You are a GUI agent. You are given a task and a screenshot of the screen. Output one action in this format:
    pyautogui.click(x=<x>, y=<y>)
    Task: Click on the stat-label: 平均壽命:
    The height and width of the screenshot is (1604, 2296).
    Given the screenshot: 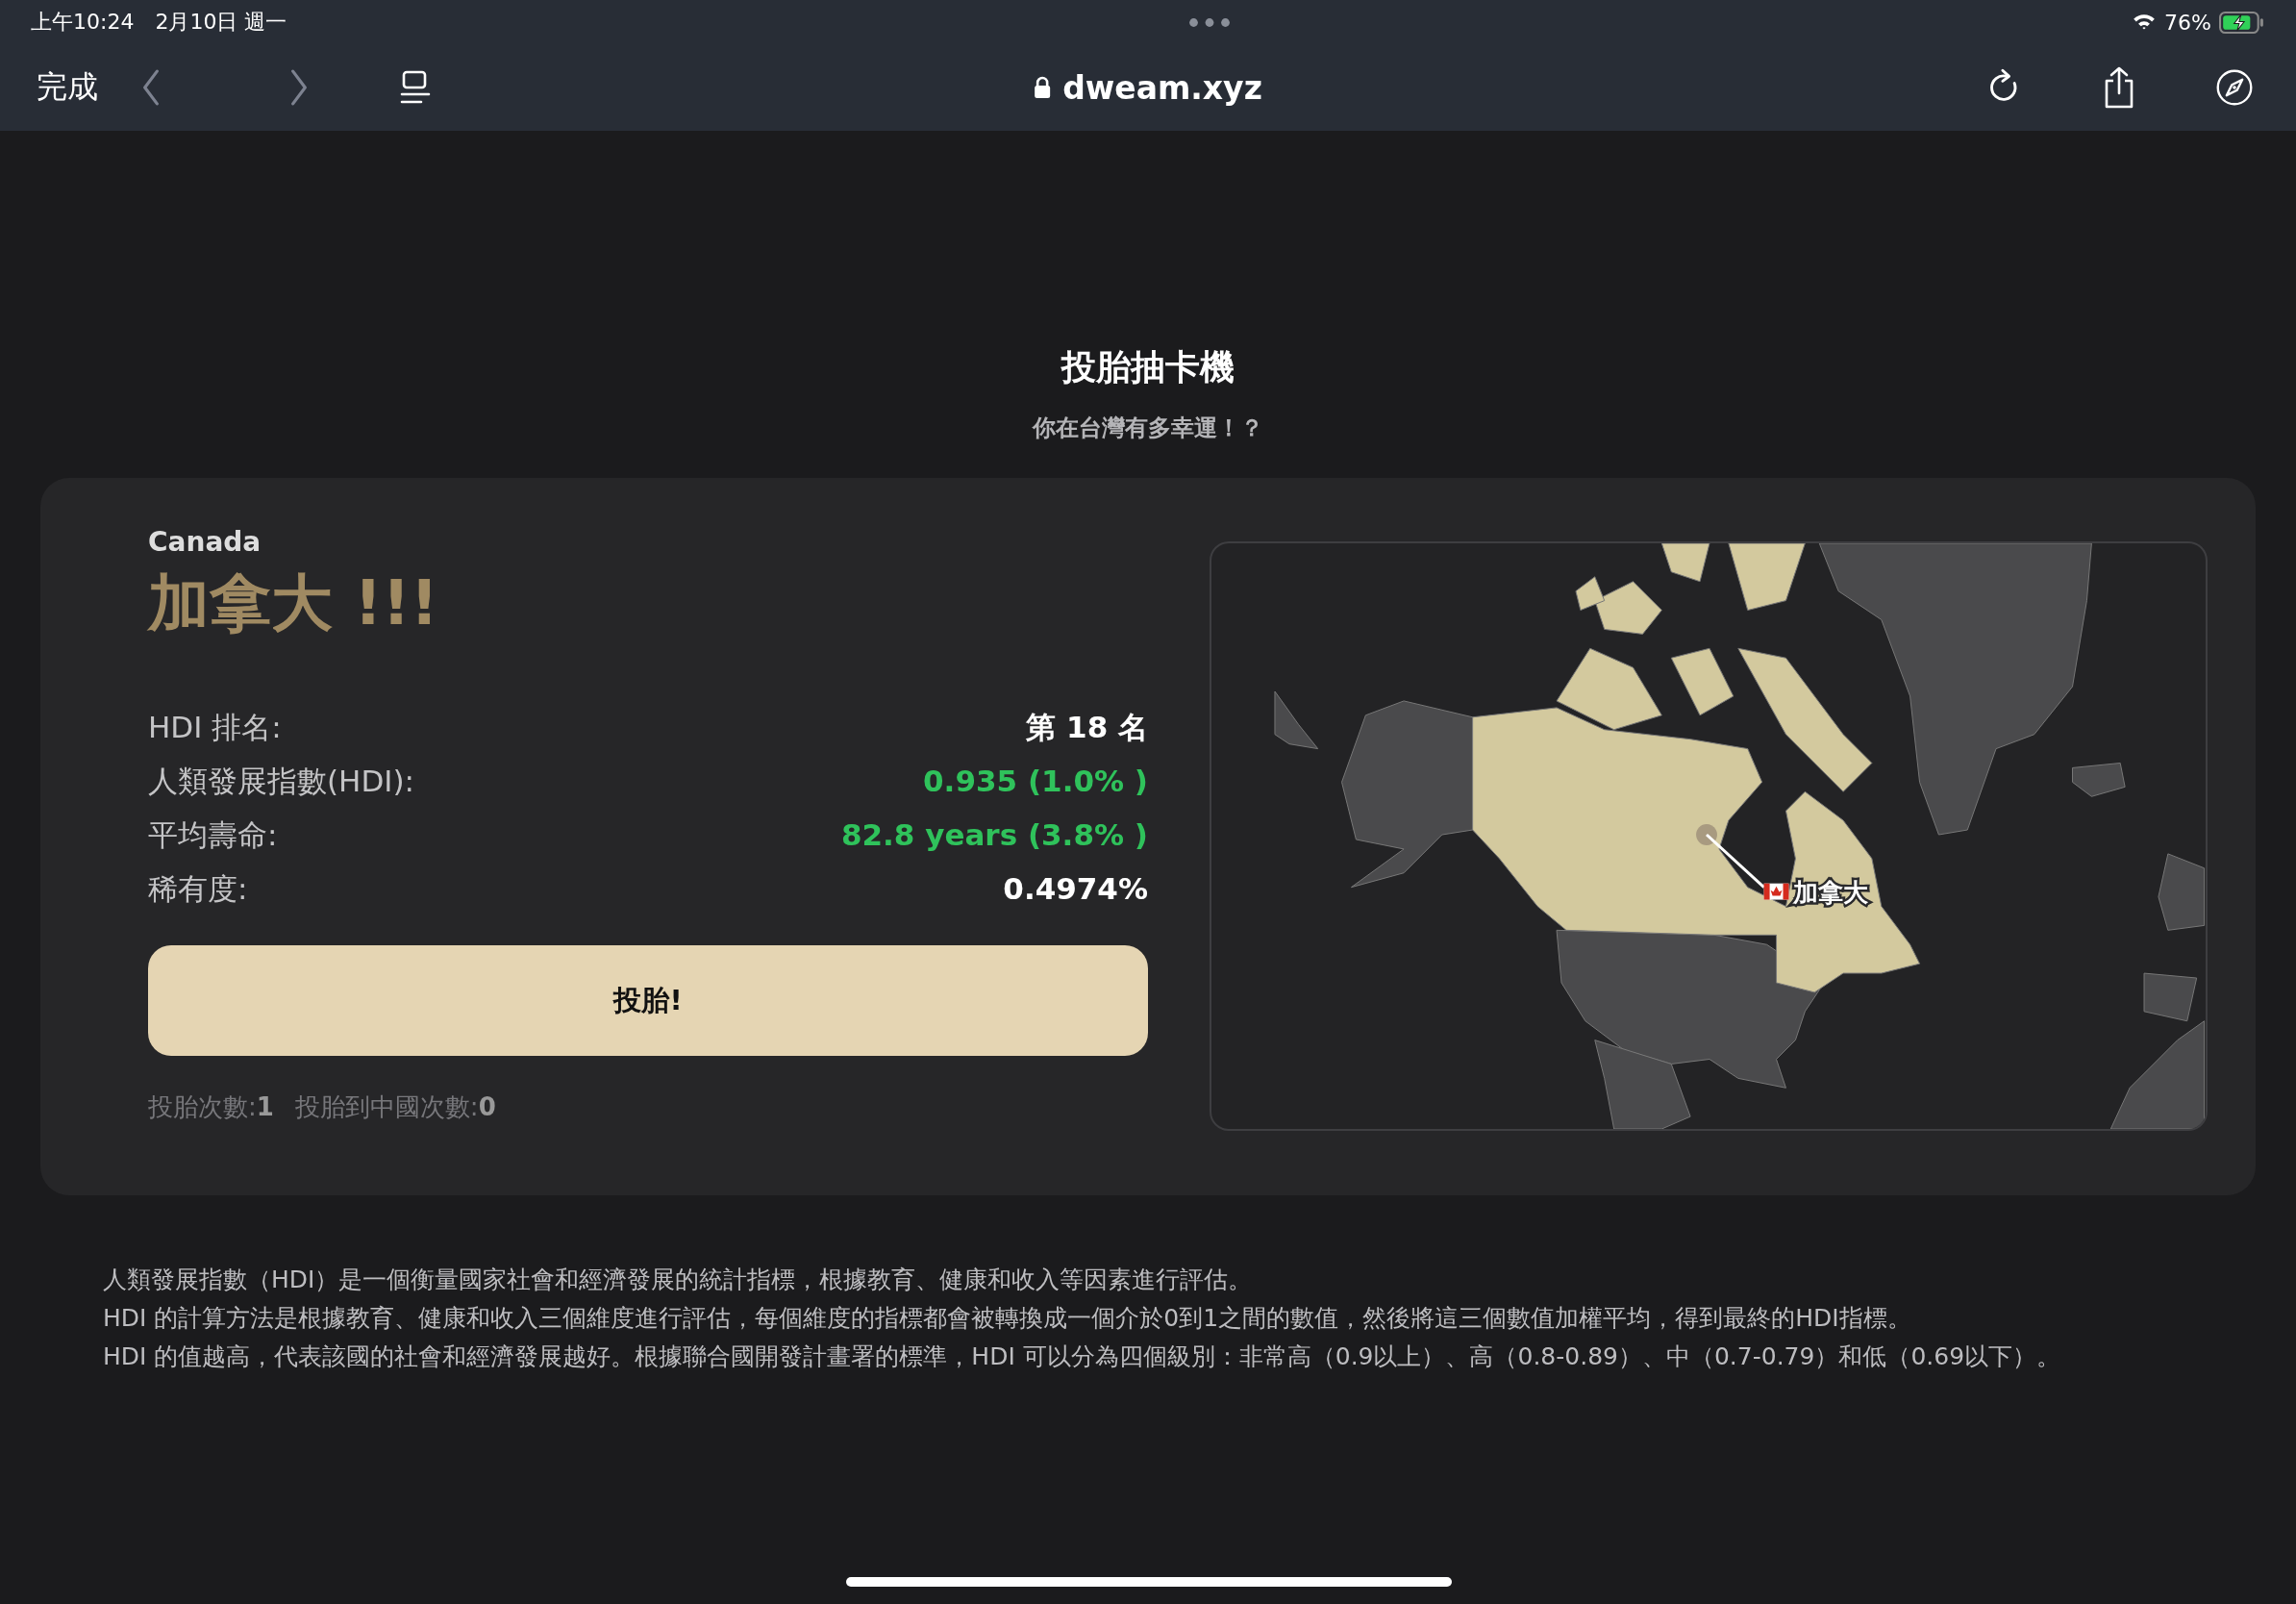 What is the action you would take?
    pyautogui.click(x=213, y=834)
    